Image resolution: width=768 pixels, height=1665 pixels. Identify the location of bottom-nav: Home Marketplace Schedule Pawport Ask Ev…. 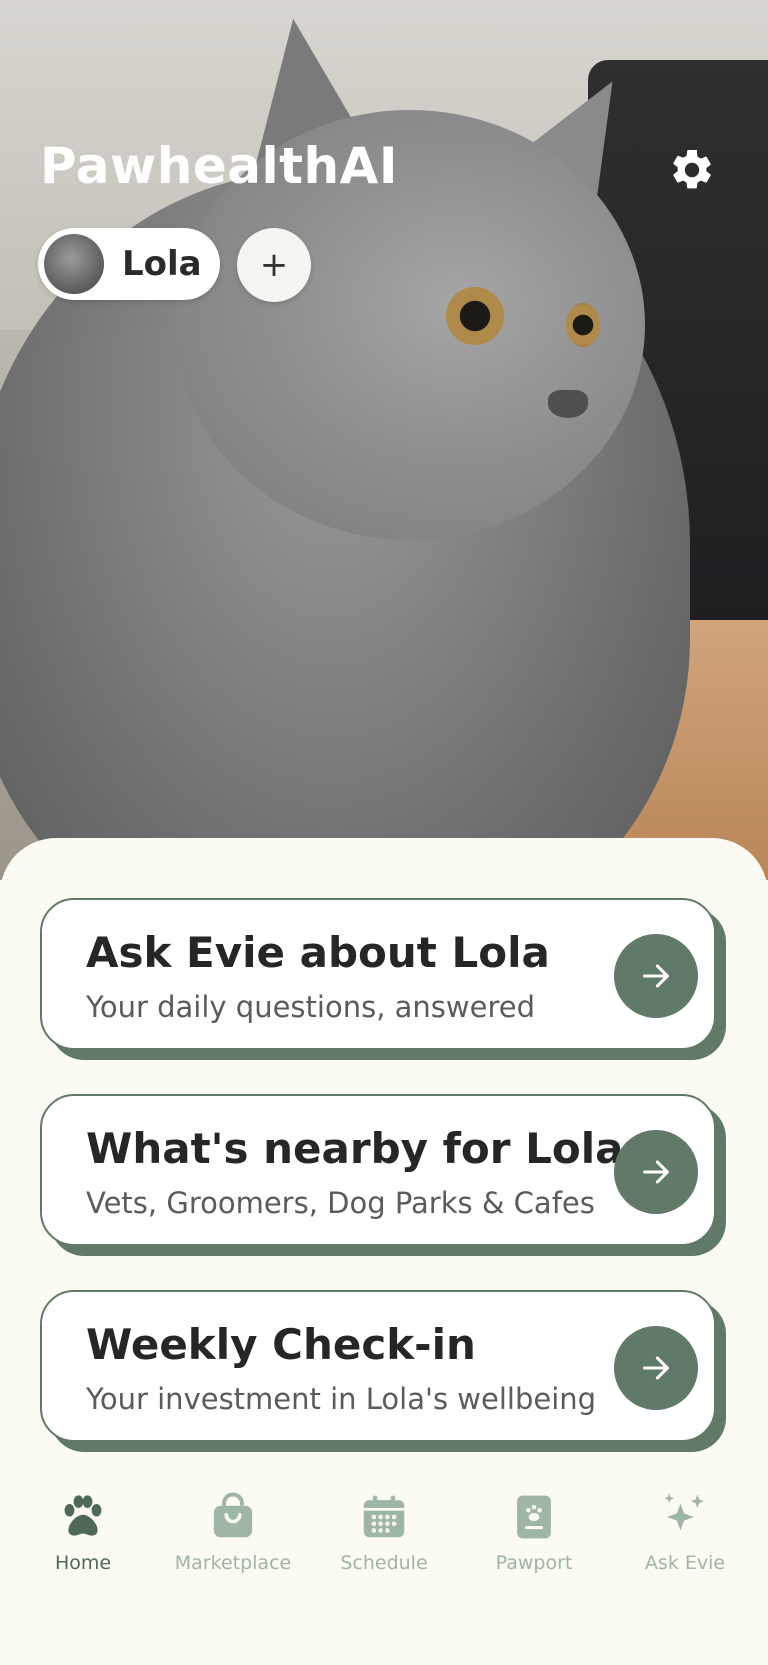
(384, 1540).